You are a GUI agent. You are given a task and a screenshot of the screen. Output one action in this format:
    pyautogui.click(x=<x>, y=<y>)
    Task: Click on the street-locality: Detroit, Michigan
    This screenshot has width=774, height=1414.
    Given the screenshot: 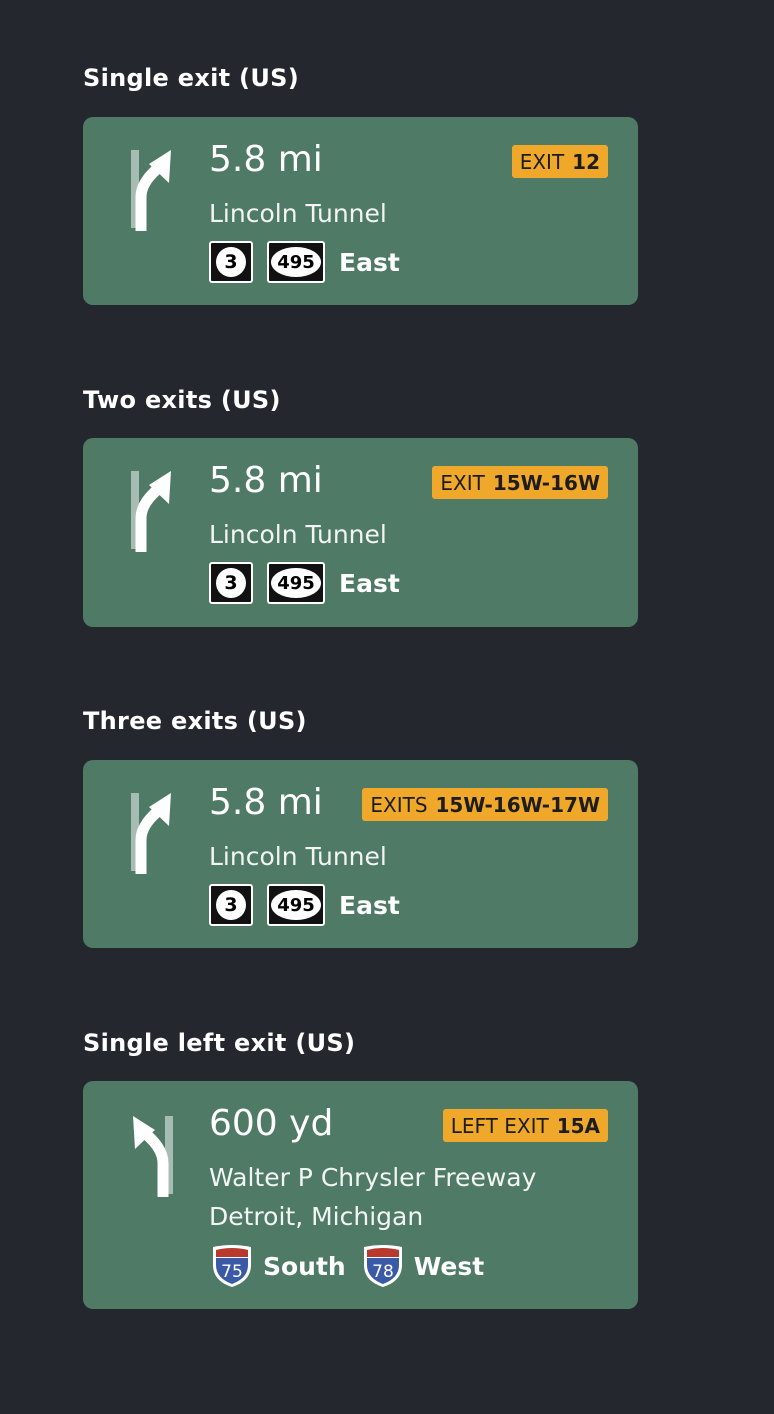 What is the action you would take?
    pyautogui.click(x=316, y=1216)
    